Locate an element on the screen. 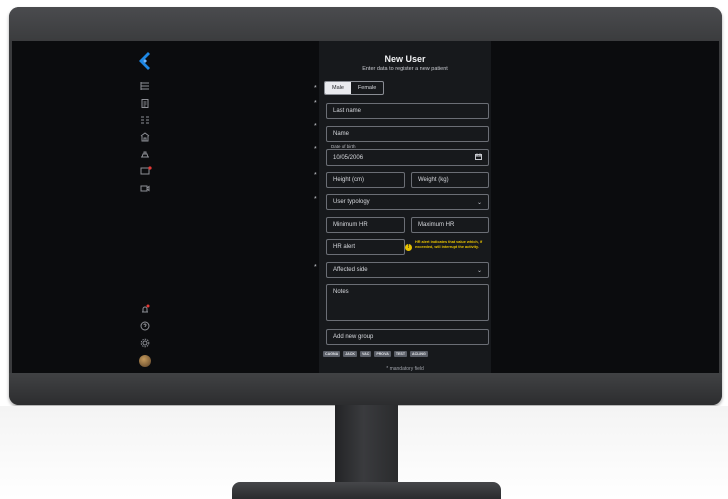 The height and width of the screenshot is (499, 728). gender-toggle: Male Female is located at coordinates (354, 88).